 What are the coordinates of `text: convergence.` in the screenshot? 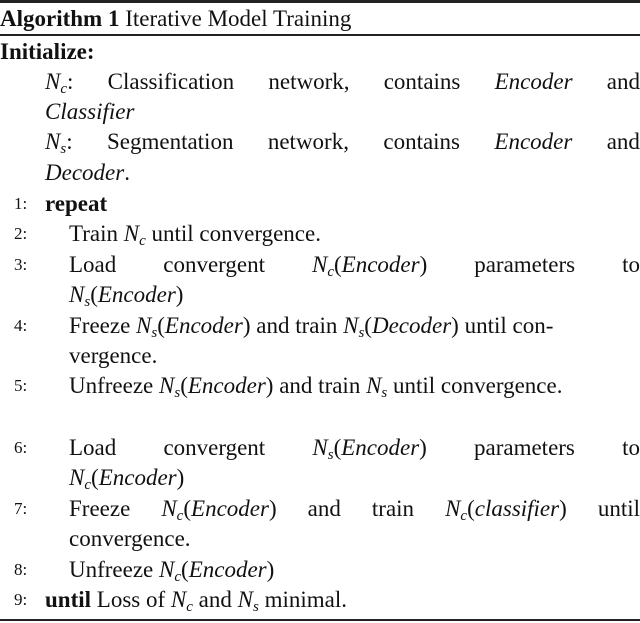 It's located at (130, 538).